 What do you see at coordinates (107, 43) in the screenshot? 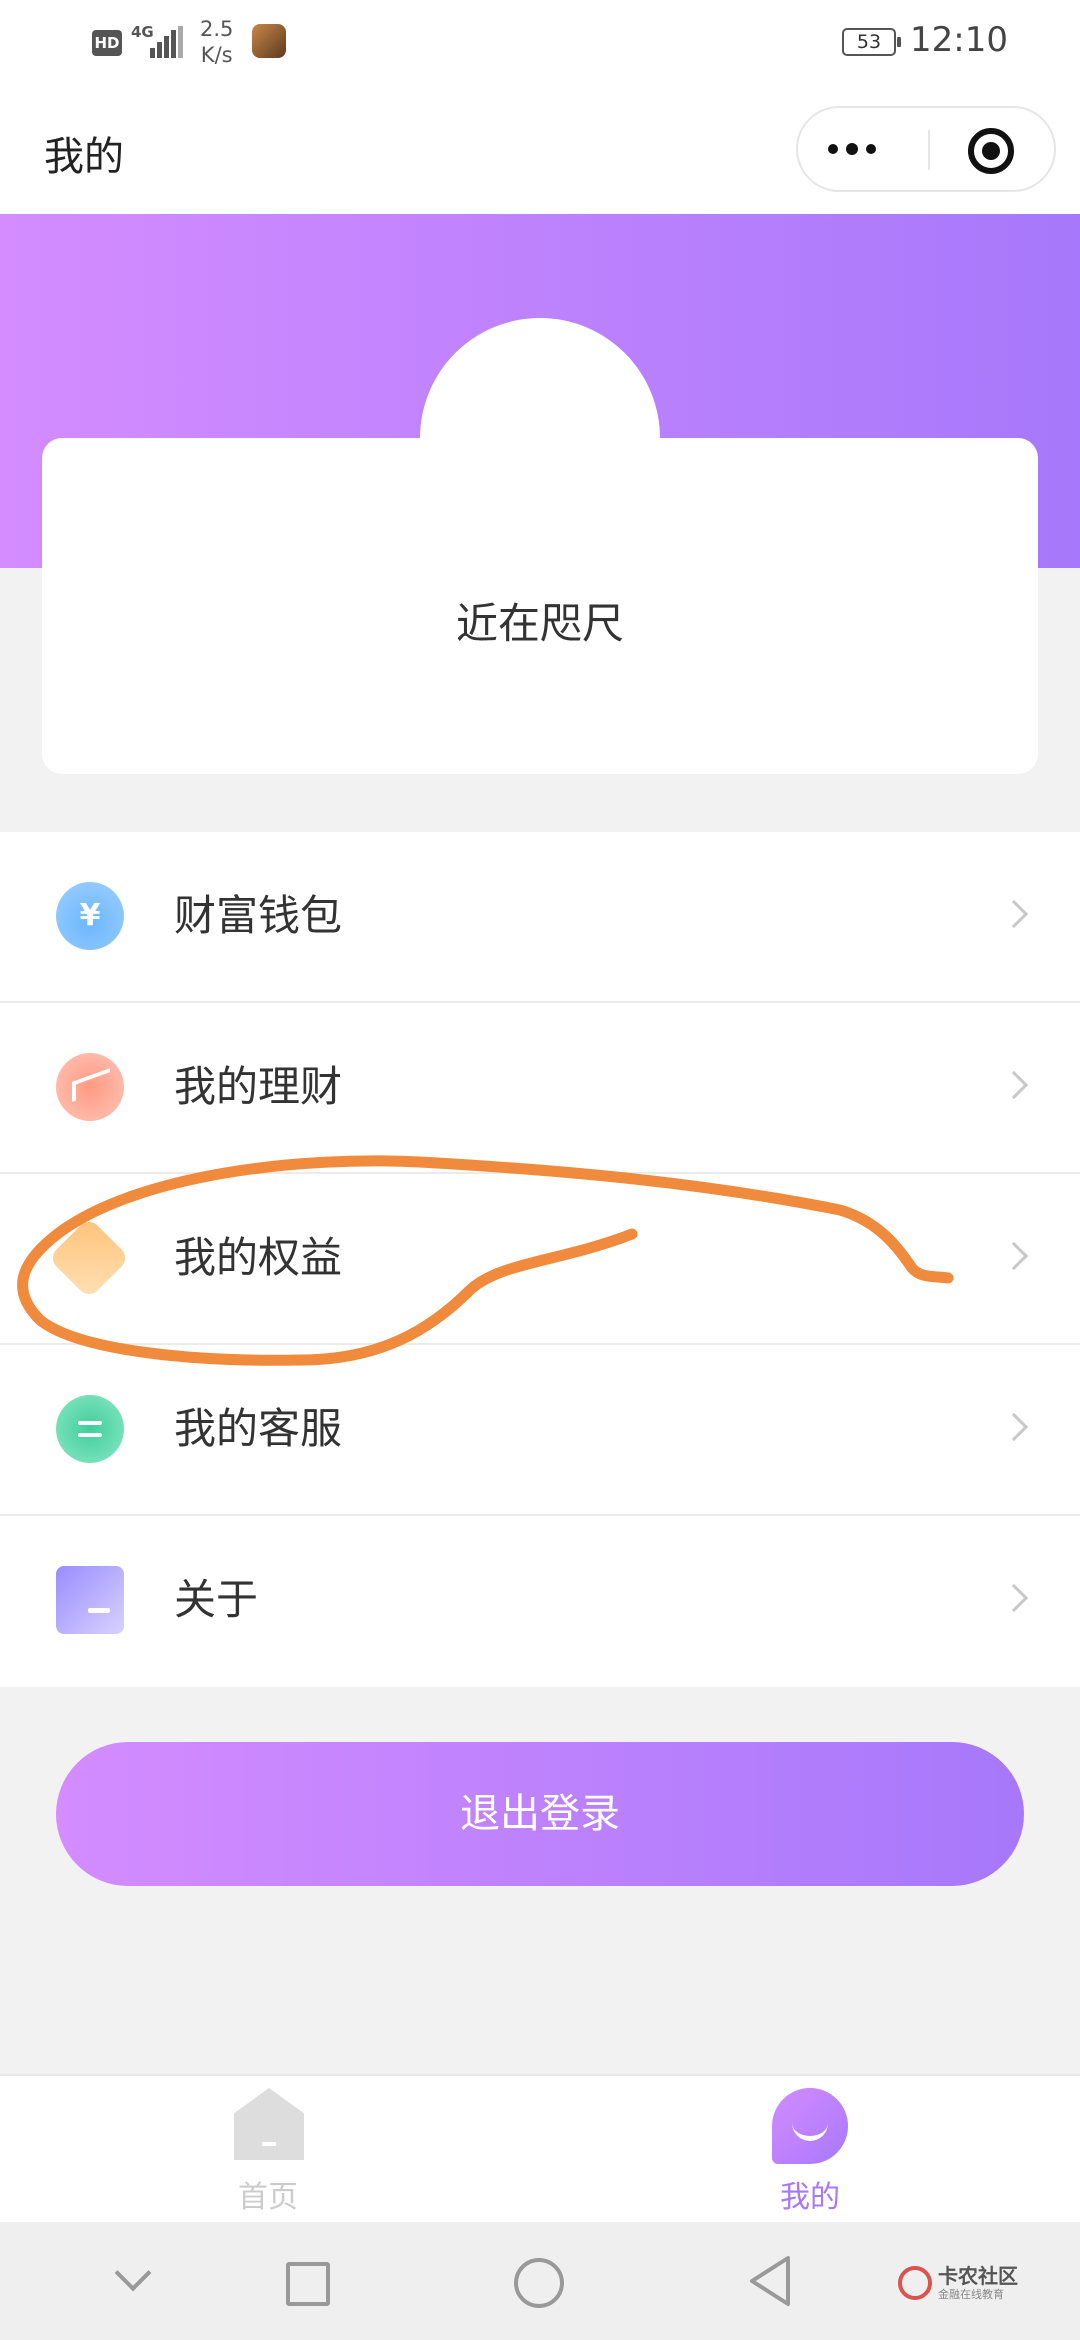
I see `hd-badge: HD` at bounding box center [107, 43].